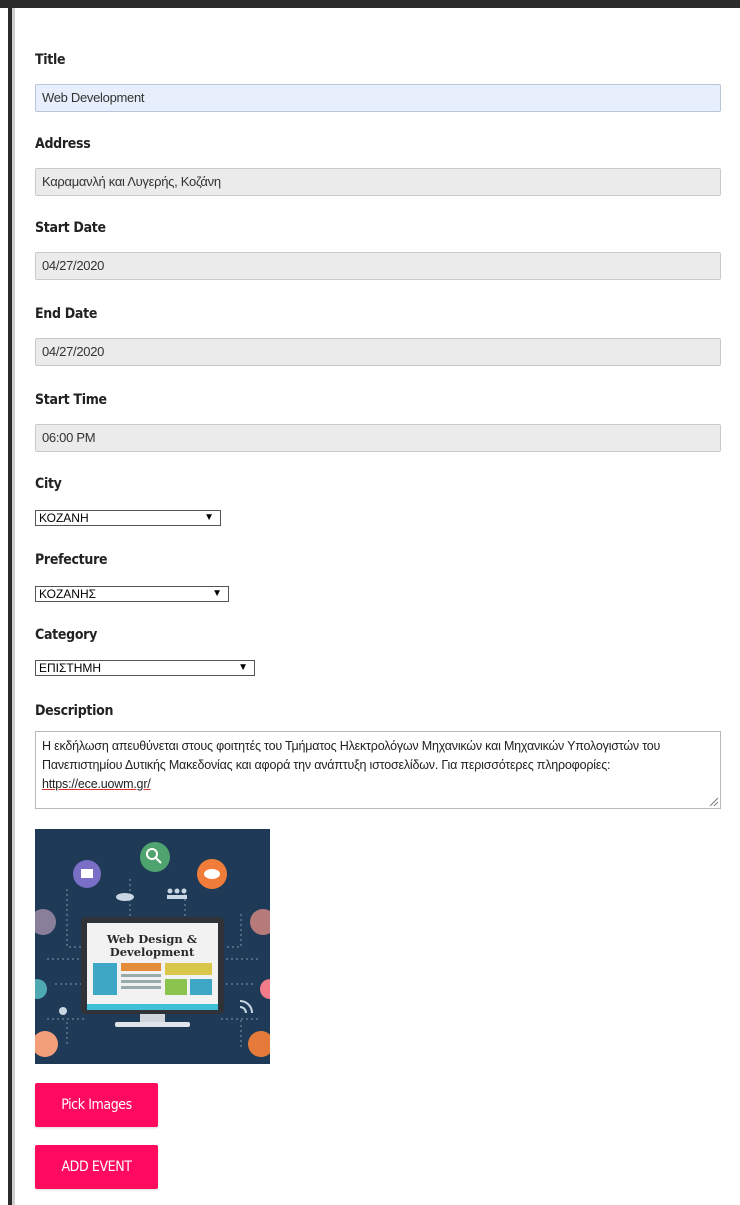  I want to click on web-design-illustration: Web Design & Development, so click(153, 946).